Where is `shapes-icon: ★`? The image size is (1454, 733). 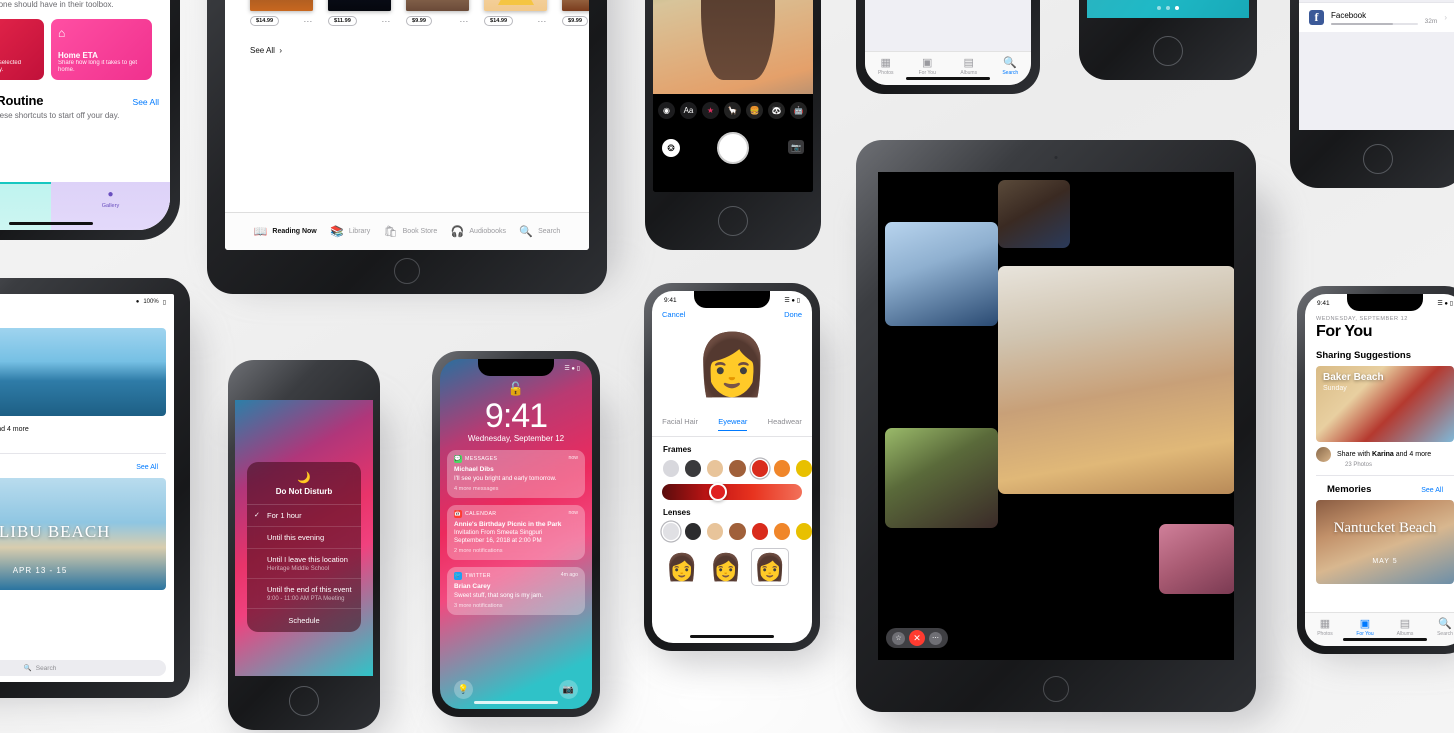
shapes-icon: ★ is located at coordinates (710, 110).